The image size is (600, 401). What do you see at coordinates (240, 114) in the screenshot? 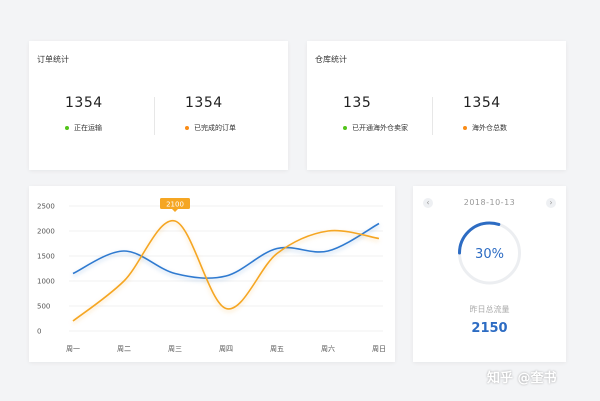
I see `order-stat-completed: 1354 已完成的订单` at bounding box center [240, 114].